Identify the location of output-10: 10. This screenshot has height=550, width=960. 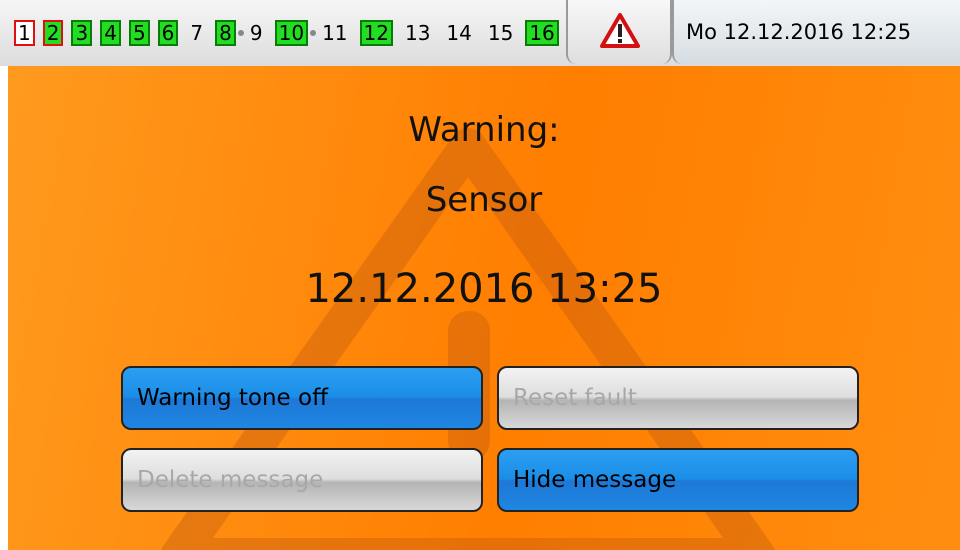
(291, 33).